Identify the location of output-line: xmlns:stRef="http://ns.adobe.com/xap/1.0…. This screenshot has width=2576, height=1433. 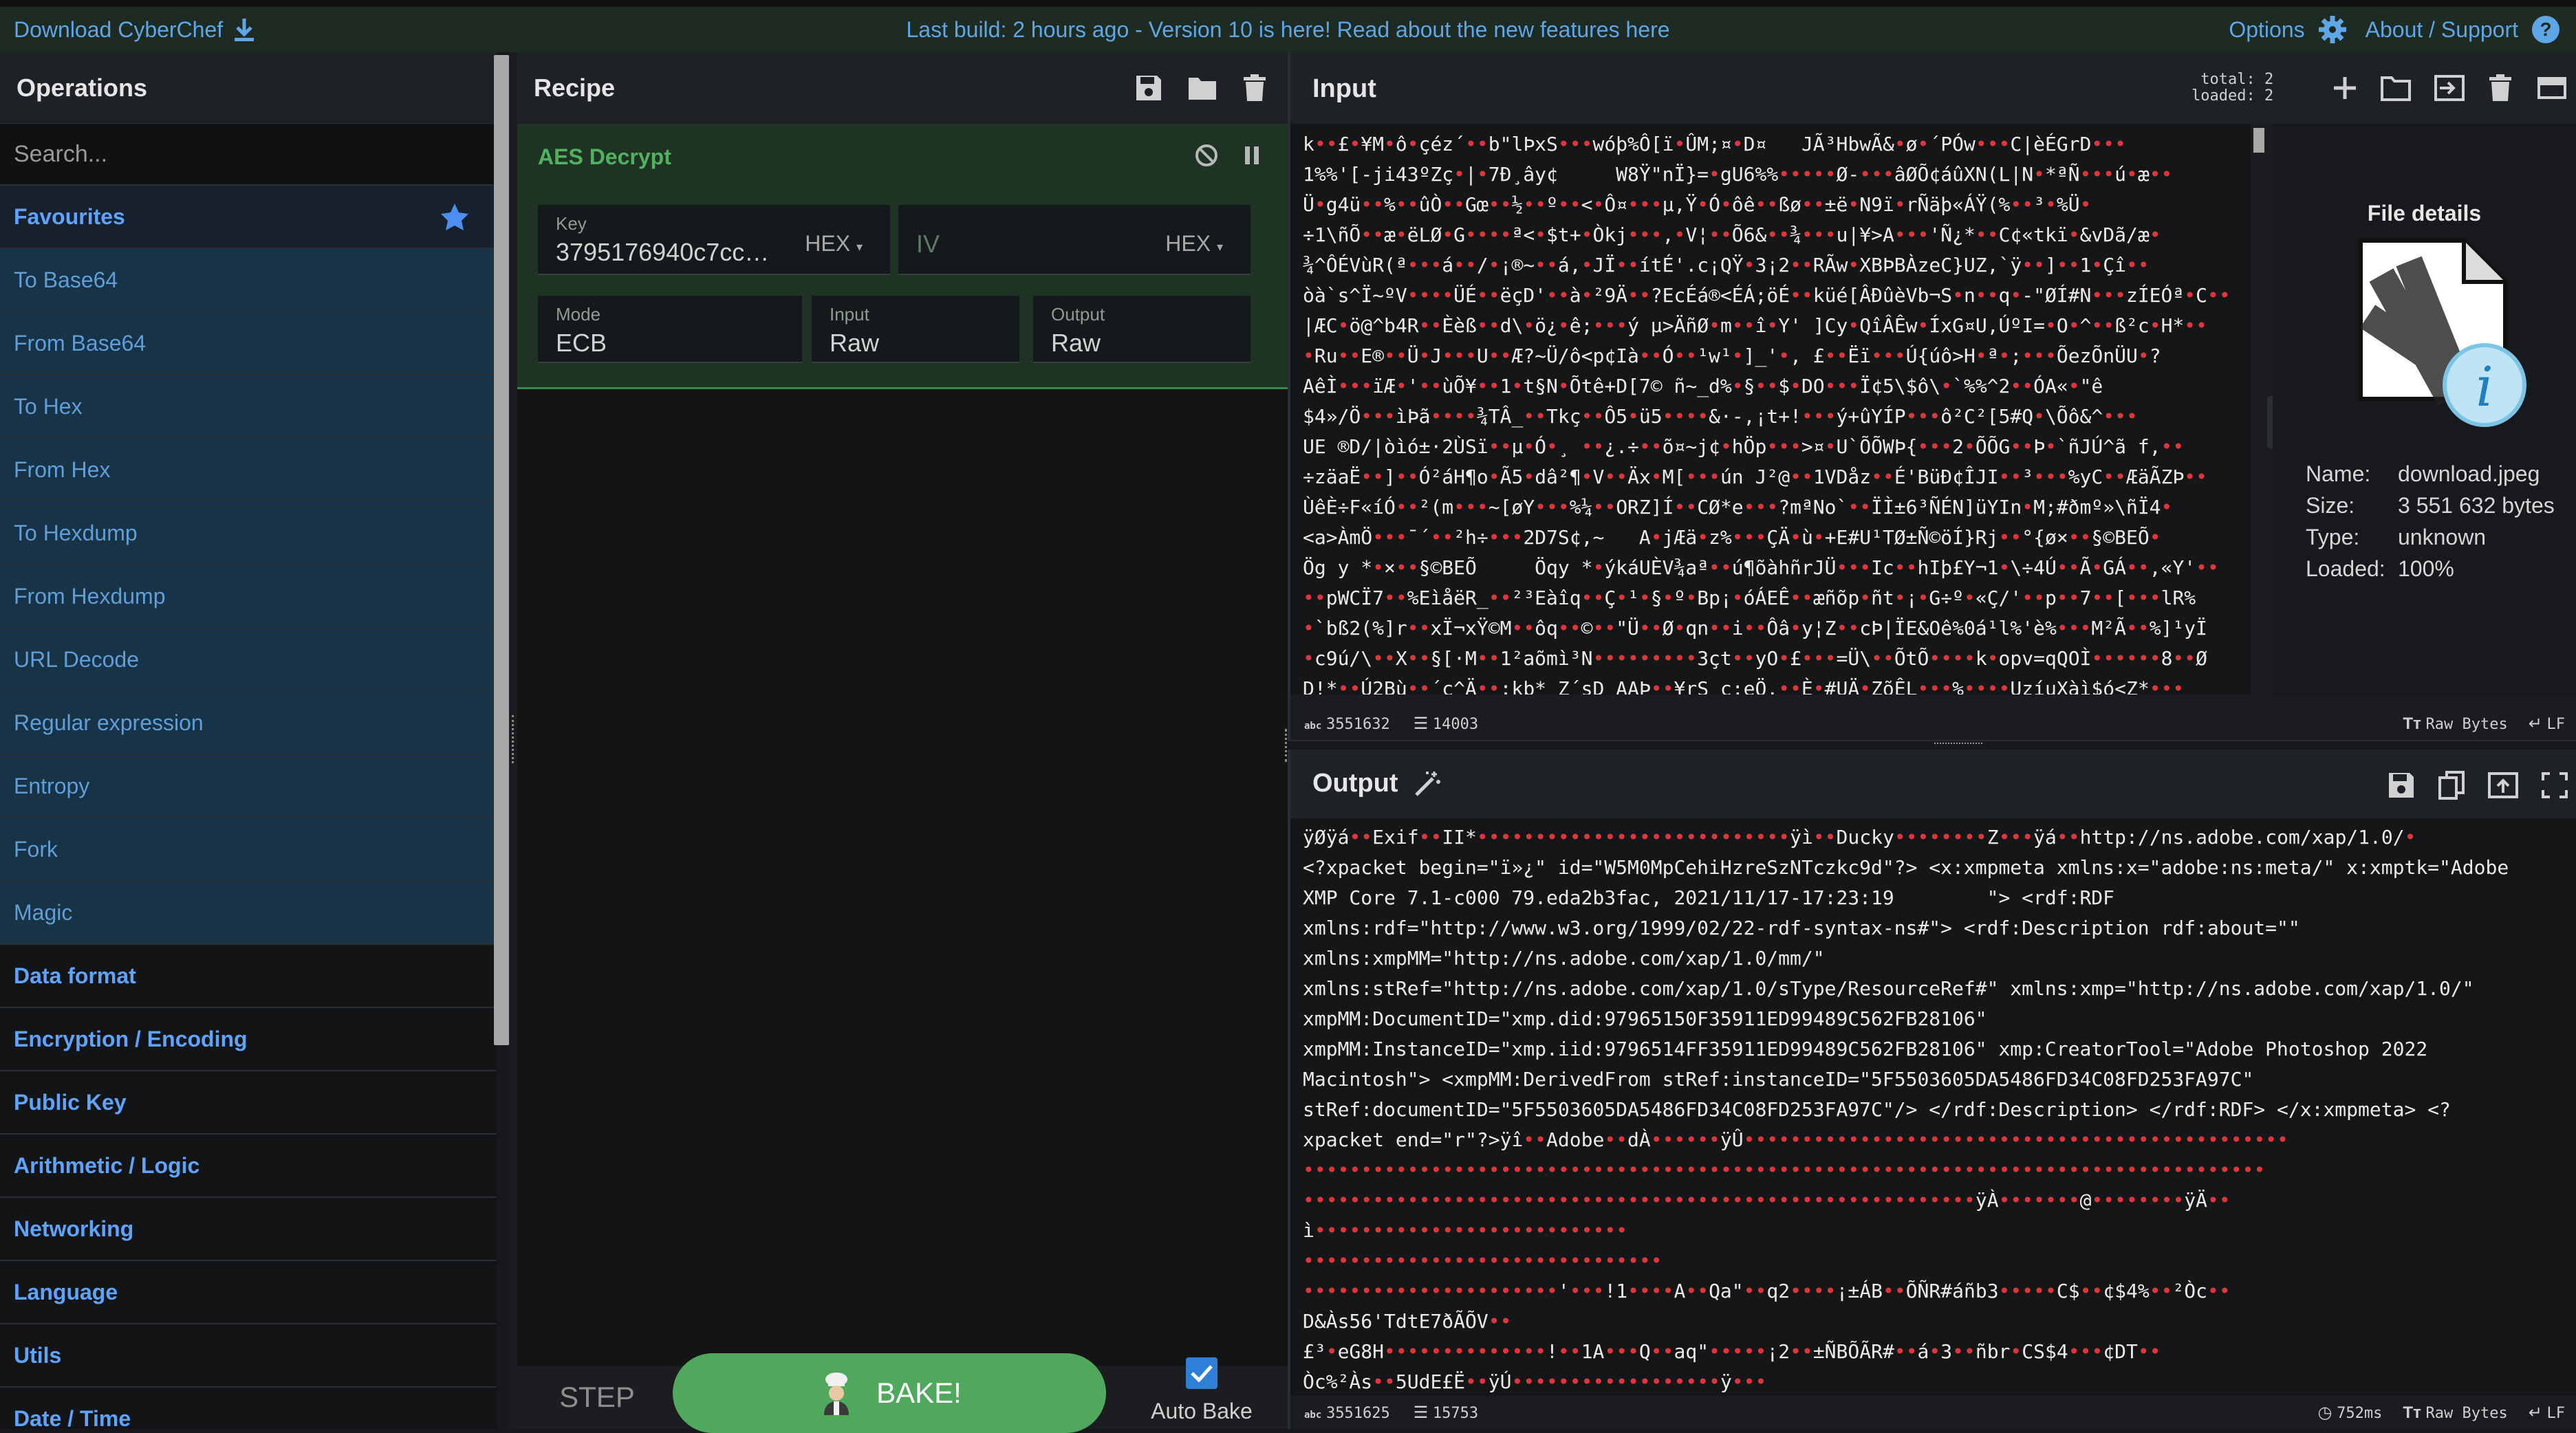
(1888, 989).